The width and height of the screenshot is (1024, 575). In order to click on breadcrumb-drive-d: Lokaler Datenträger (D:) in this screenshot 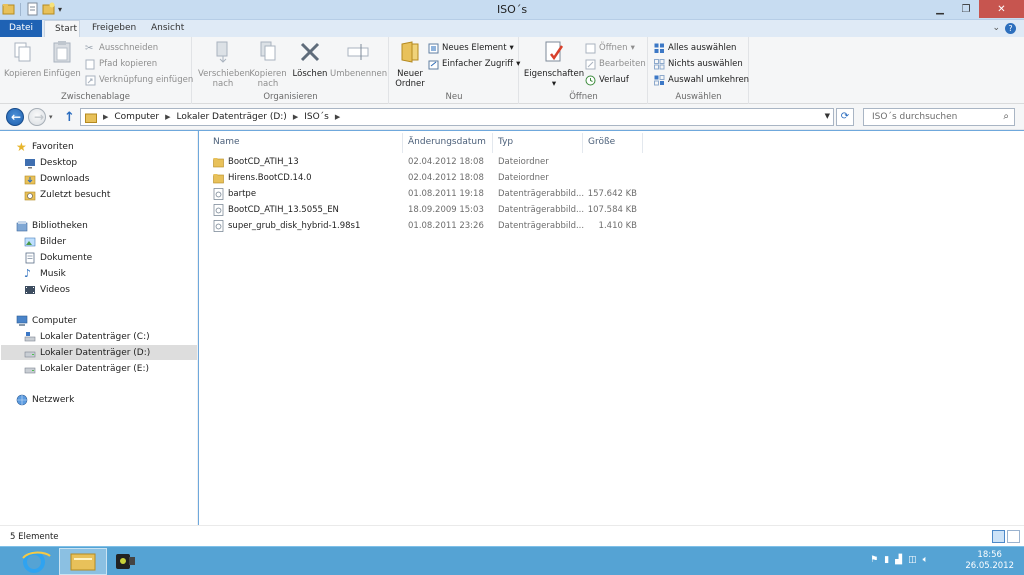, I will do `click(232, 117)`.